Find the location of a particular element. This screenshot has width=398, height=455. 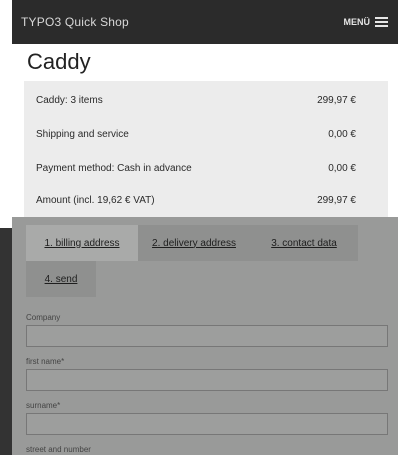

menu-label: MENÜ is located at coordinates (357, 22).